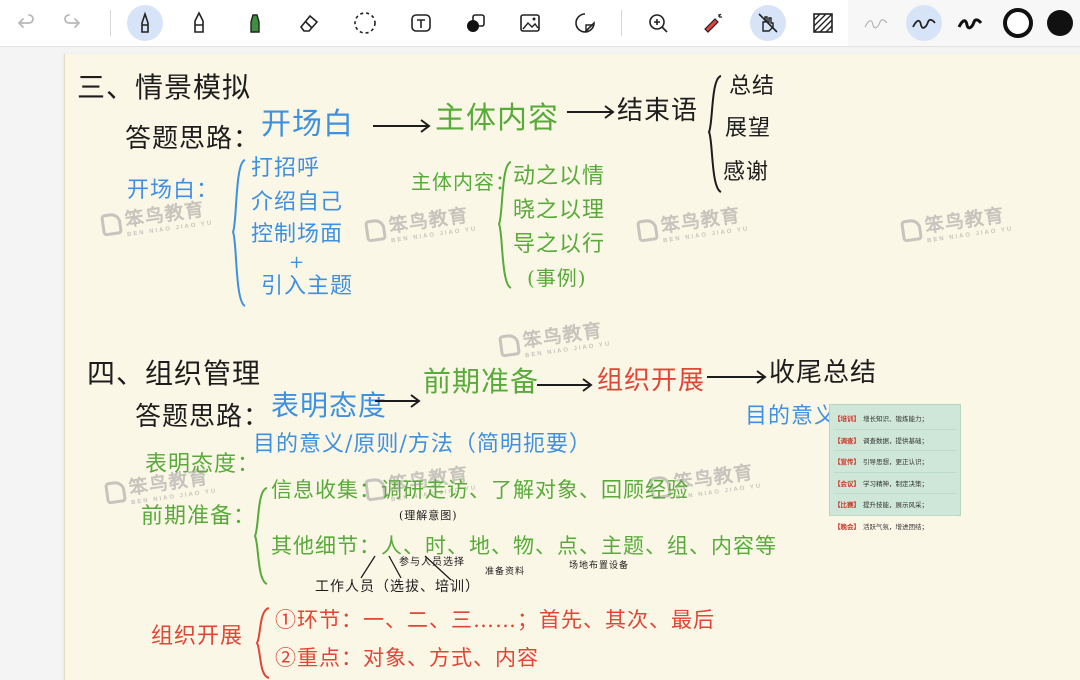  What do you see at coordinates (559, 176) in the screenshot?
I see `body-item-1: 动之以情` at bounding box center [559, 176].